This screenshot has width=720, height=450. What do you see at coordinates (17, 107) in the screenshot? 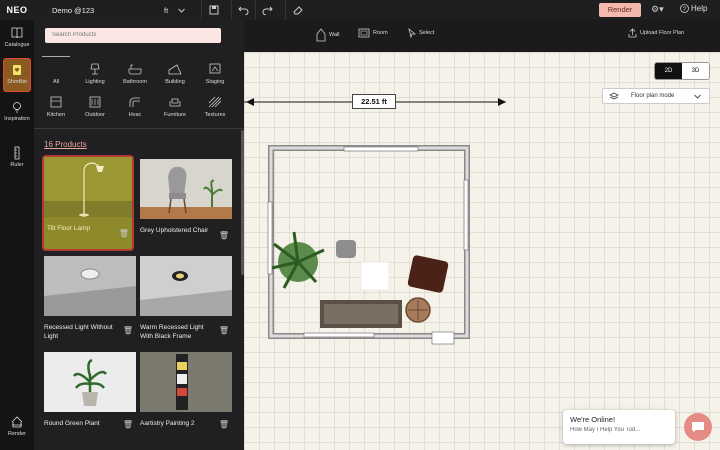
I see `lightbulb-icon` at bounding box center [17, 107].